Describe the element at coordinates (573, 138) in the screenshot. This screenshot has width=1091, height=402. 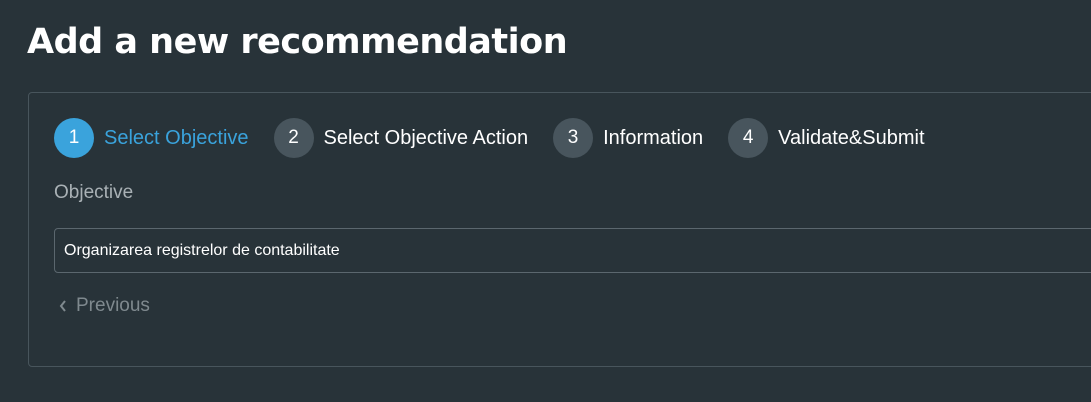
I see `step-number-badge: 3` at that location.